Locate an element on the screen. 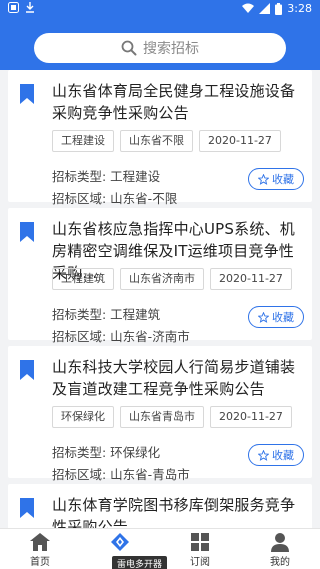 The image size is (320, 569). tab-mine: 我的 is located at coordinates (280, 549).